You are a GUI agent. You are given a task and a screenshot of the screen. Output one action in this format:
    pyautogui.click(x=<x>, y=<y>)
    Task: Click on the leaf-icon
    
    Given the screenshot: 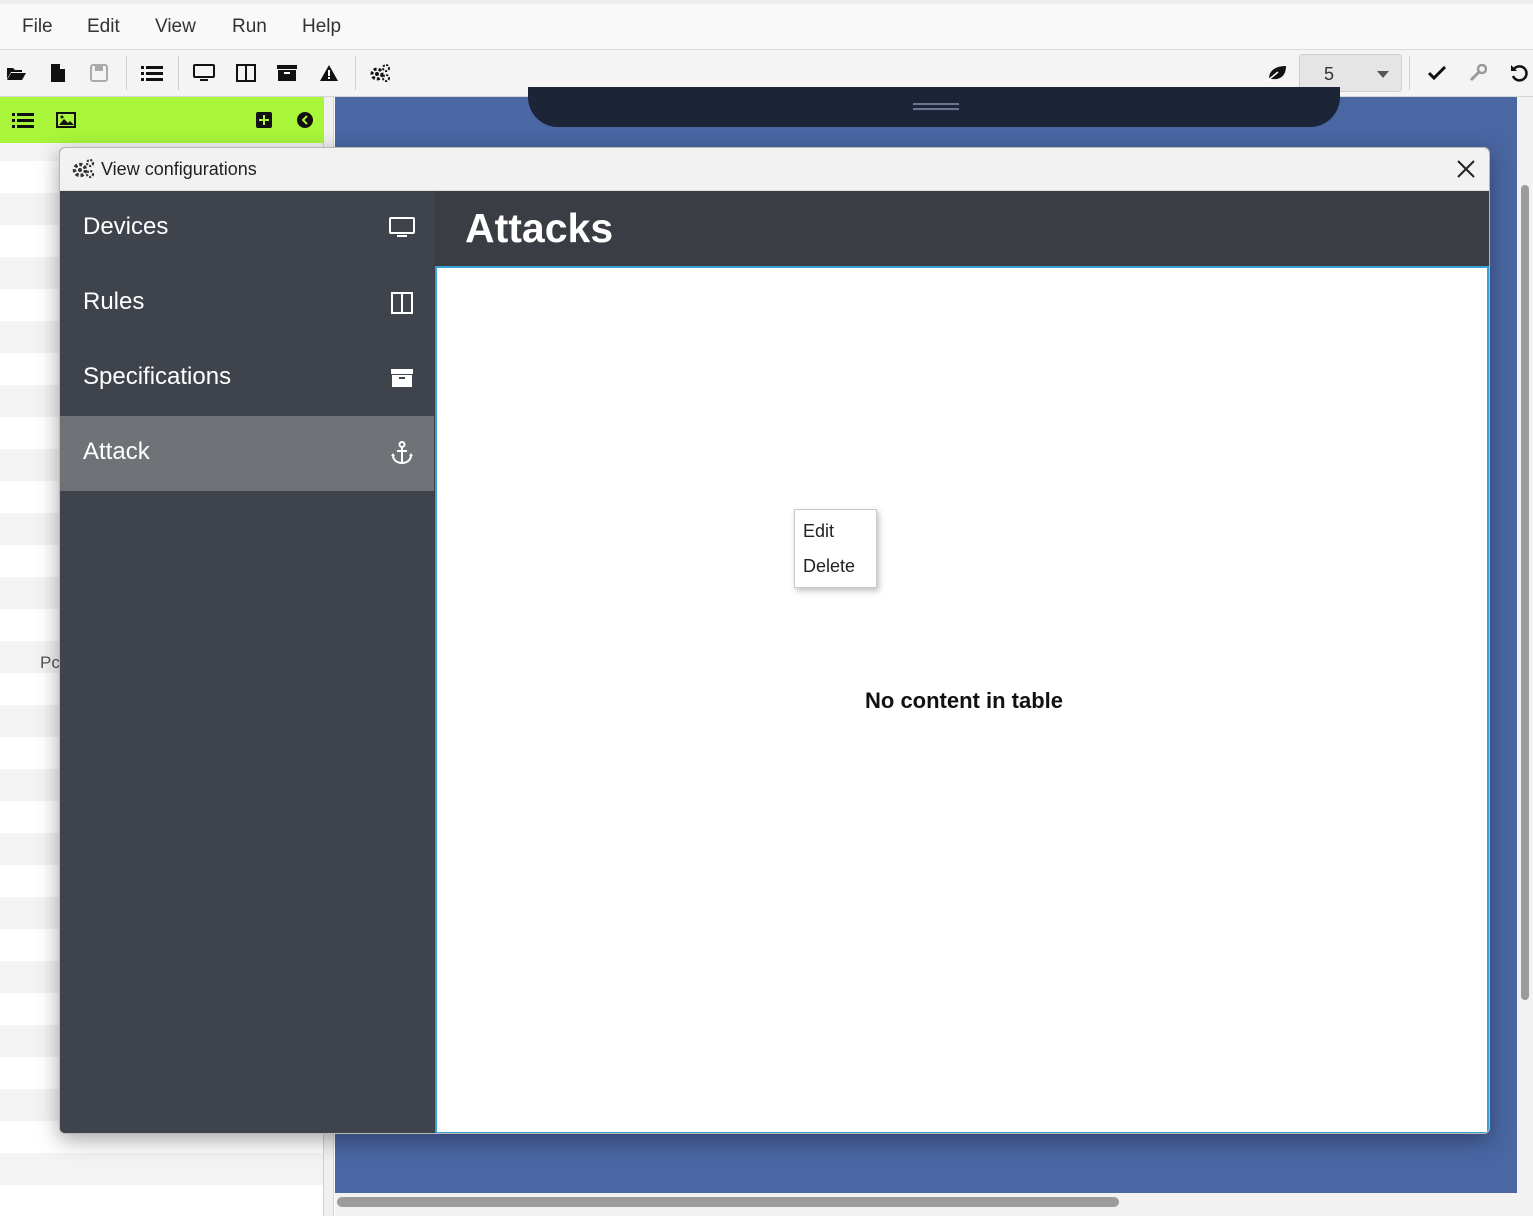 What is the action you would take?
    pyautogui.click(x=1277, y=73)
    